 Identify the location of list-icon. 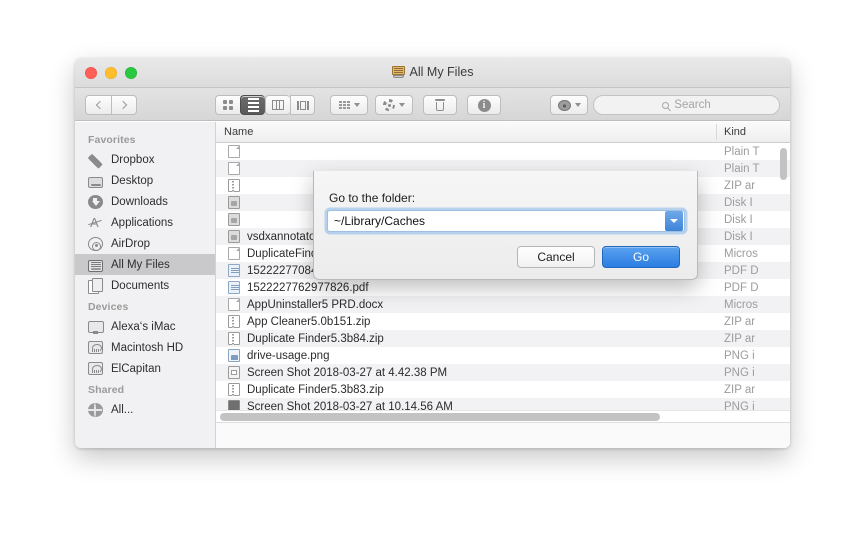
(253, 105).